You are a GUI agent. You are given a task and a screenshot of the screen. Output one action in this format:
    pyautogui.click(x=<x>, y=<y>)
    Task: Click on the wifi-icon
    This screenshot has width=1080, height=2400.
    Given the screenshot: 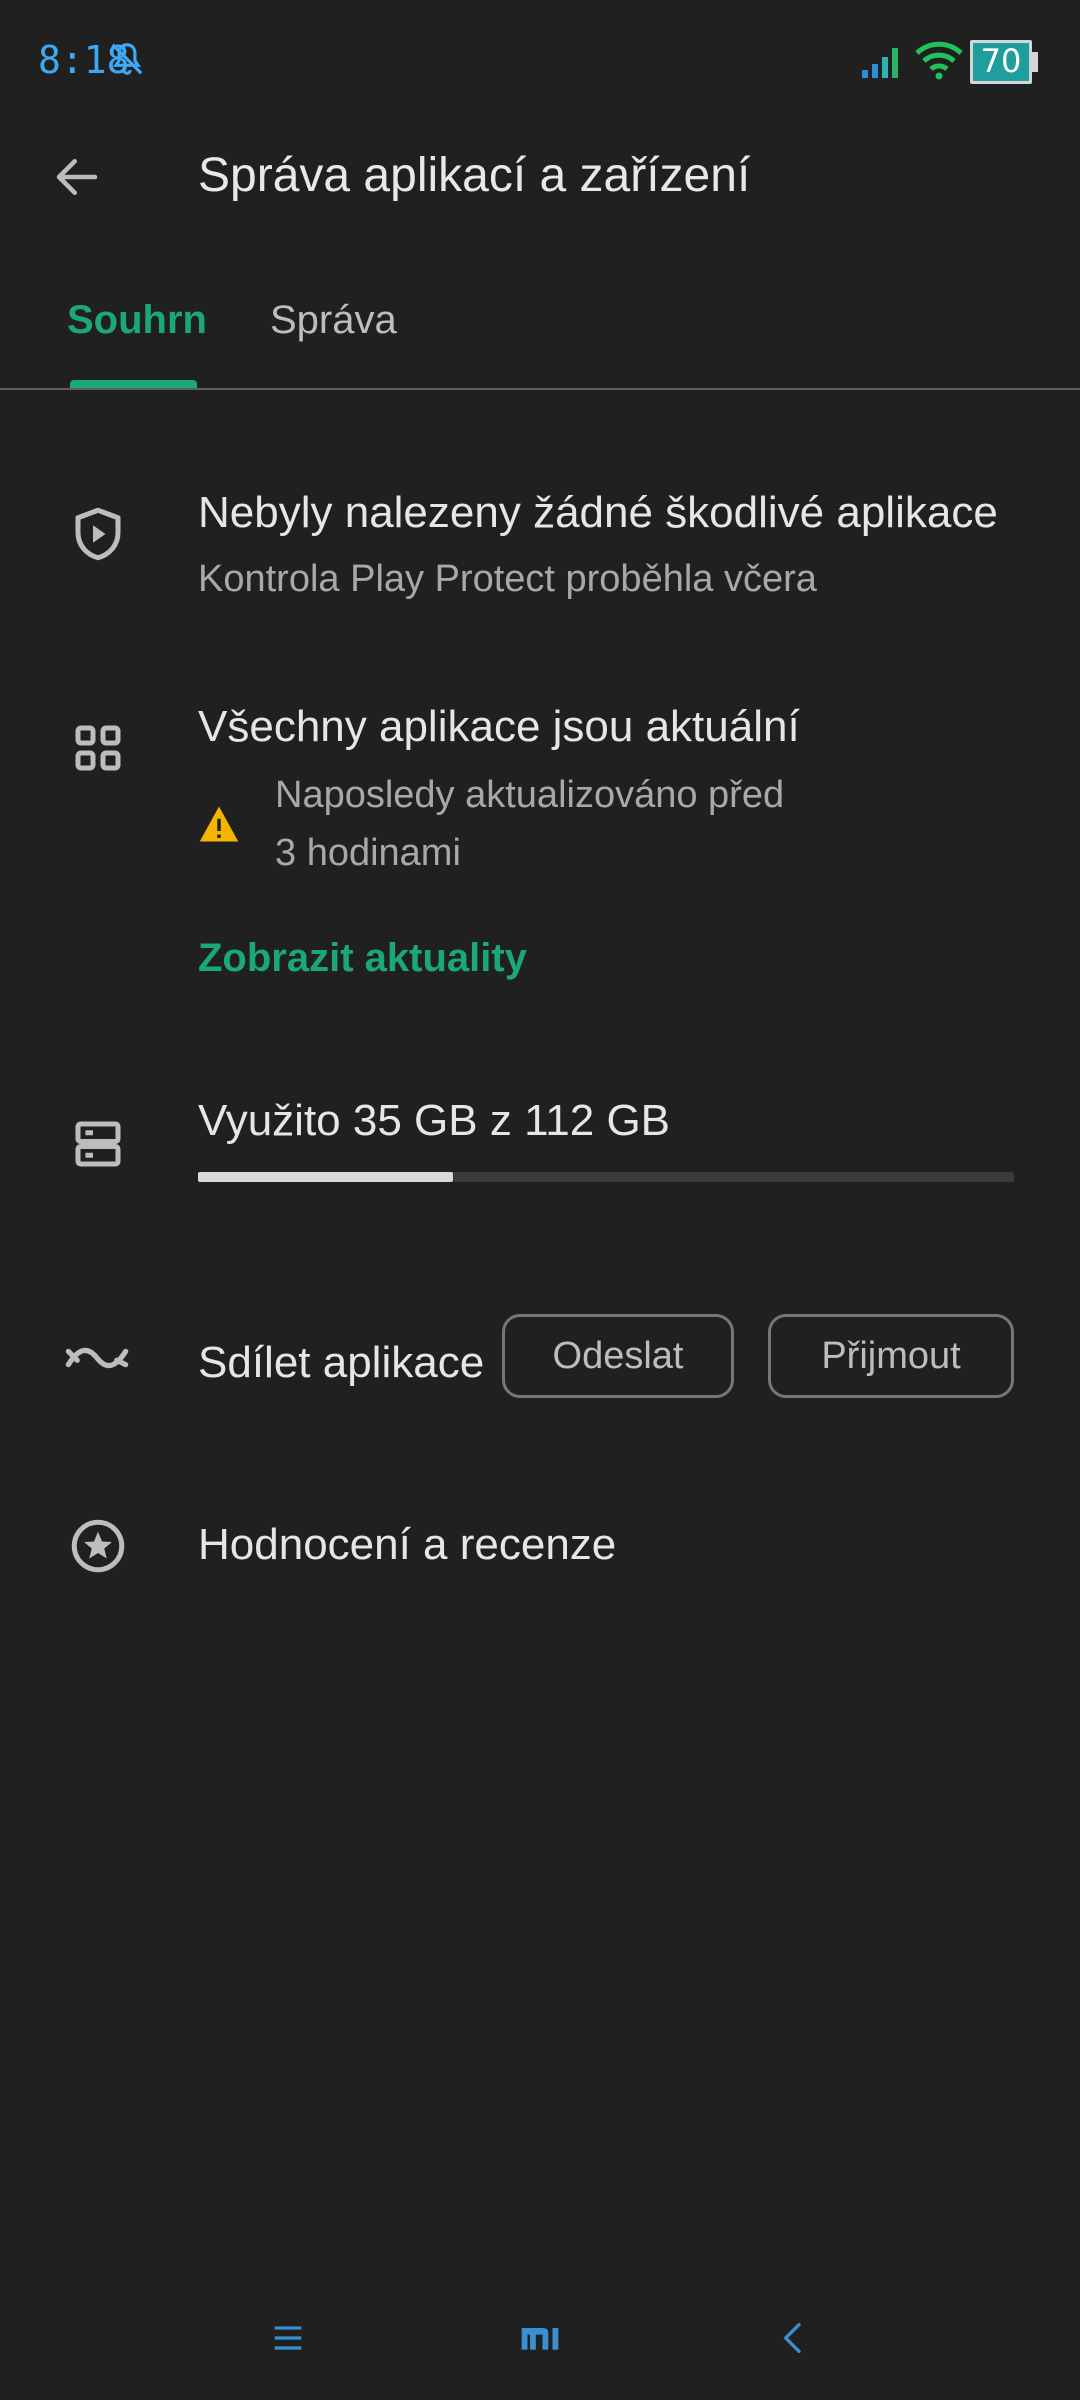 What is the action you would take?
    pyautogui.click(x=939, y=60)
    